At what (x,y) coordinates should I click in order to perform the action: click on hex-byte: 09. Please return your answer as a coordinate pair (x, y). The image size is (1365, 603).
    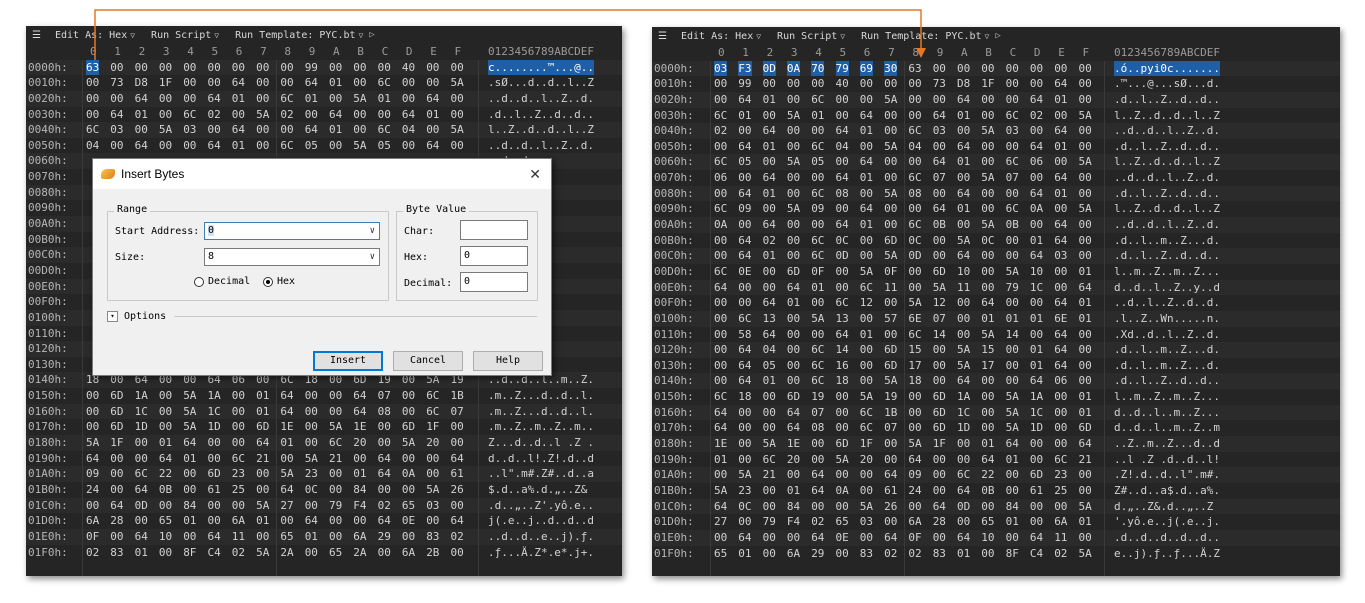
    Looking at the image, I should click on (92, 474).